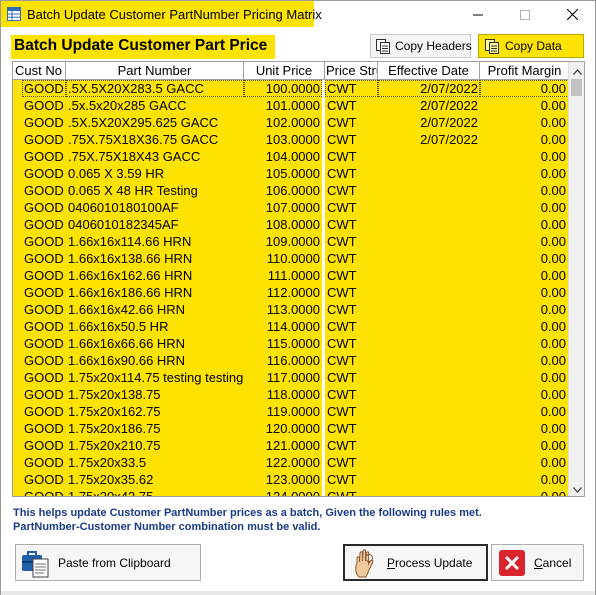  I want to click on table-row: GOOD 1.75x20x186.75 120.0000 CWT 0.00, so click(291, 428).